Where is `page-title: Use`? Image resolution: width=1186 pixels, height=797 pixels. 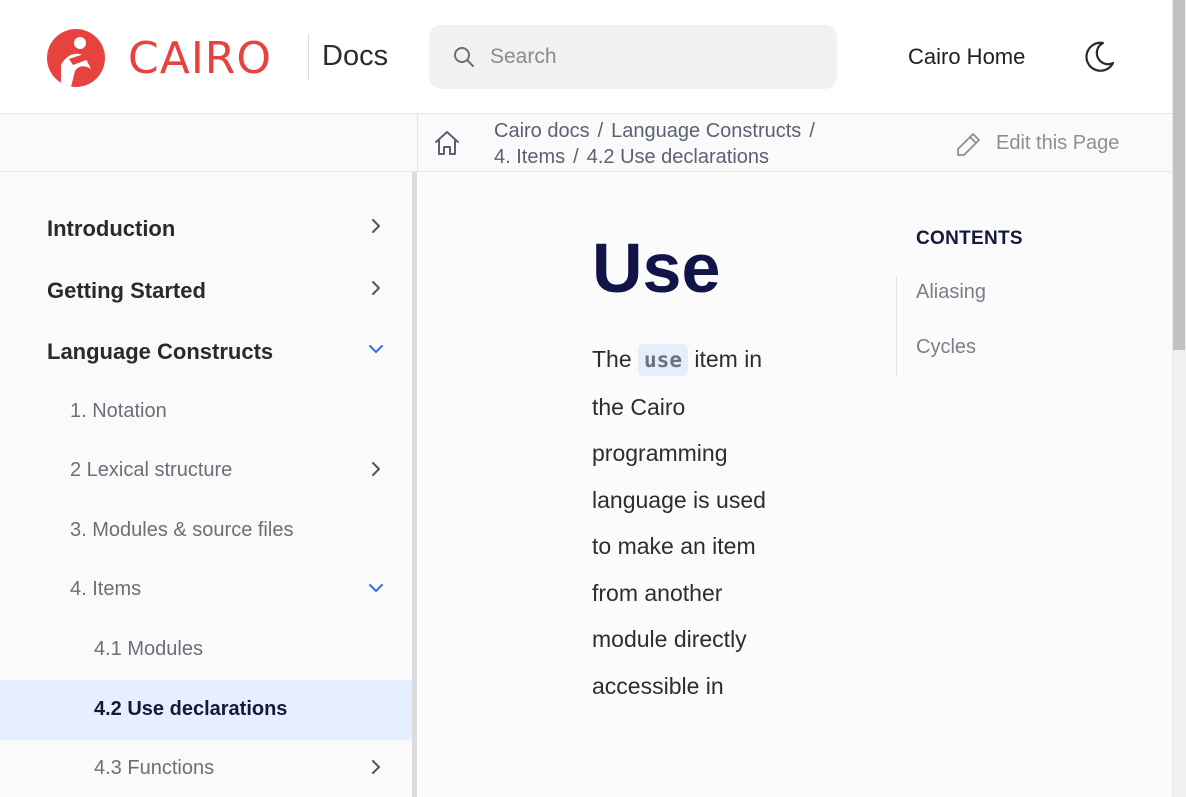
page-title: Use is located at coordinates (656, 268).